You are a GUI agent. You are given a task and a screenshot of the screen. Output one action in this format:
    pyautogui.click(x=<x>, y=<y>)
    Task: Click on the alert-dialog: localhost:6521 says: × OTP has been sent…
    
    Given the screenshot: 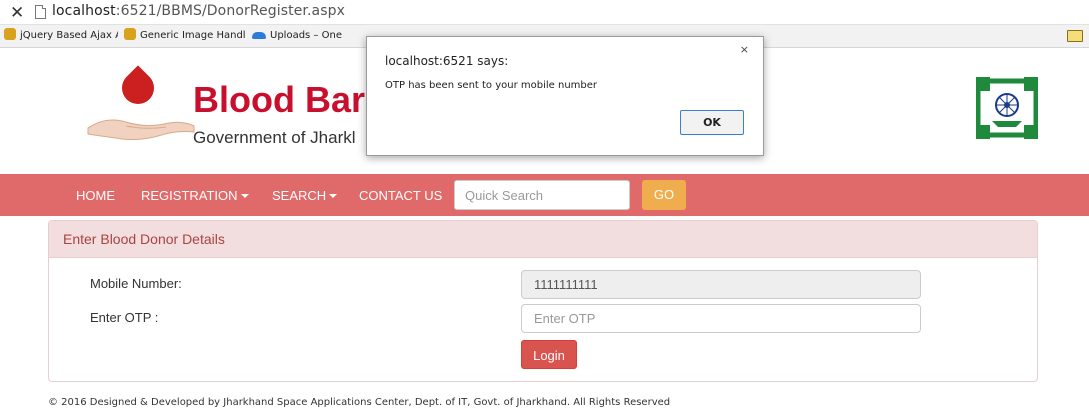 What is the action you would take?
    pyautogui.click(x=565, y=96)
    